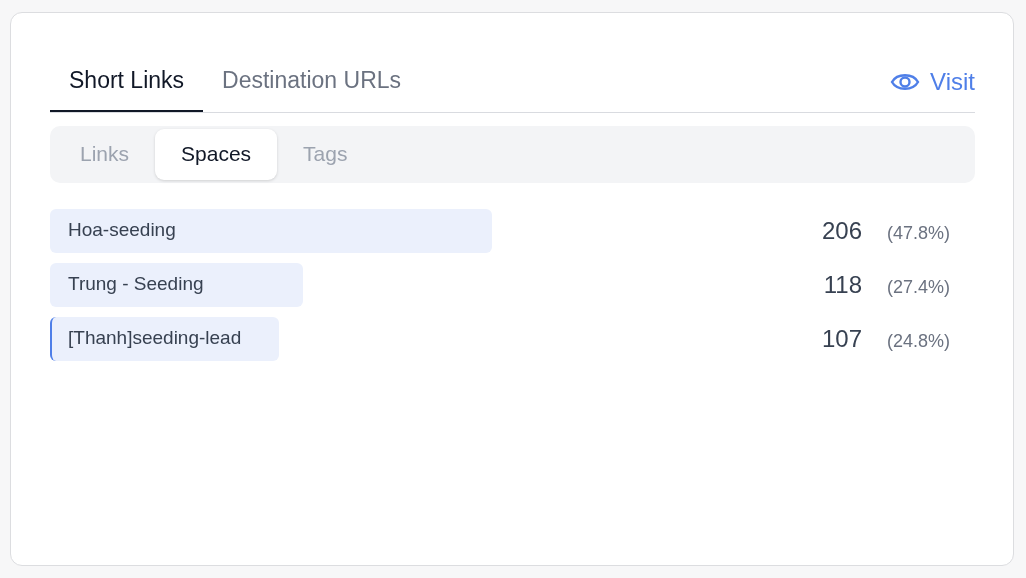 The height and width of the screenshot is (578, 1026). Describe the element at coordinates (917, 233) in the screenshot. I see `percent-value: (47.8%)` at that location.